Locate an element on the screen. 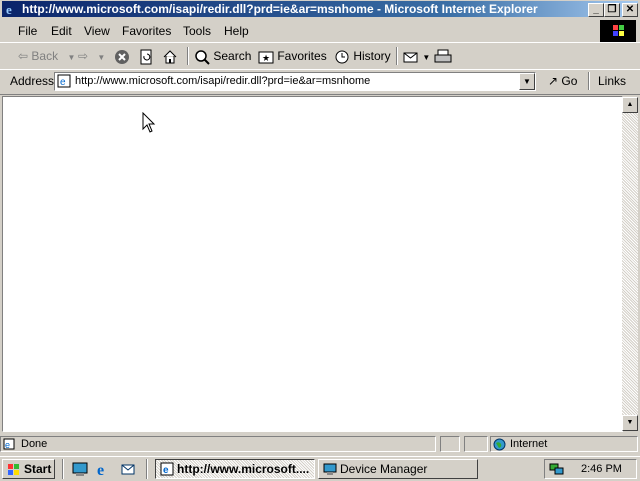 The width and height of the screenshot is (640, 481). back-dropdown-icon: ▼ is located at coordinates (71, 57).